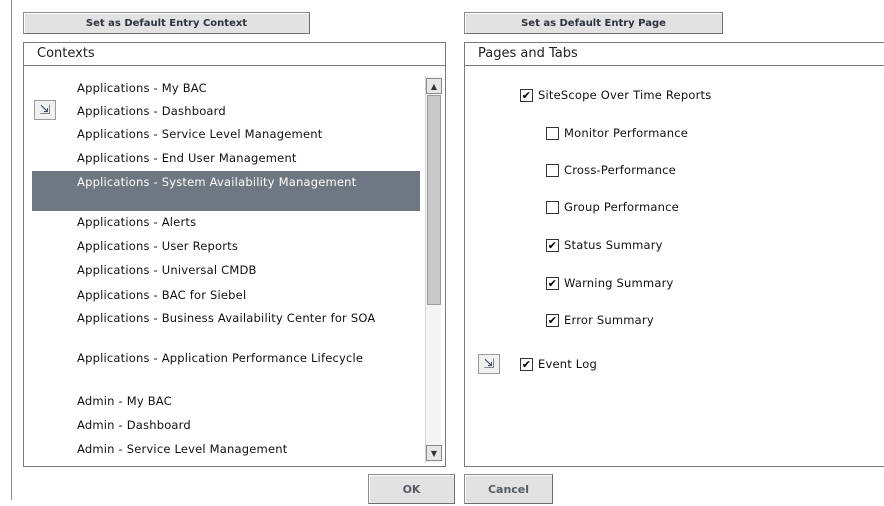 This screenshot has height=506, width=884. I want to click on ok-button: OK, so click(411, 489).